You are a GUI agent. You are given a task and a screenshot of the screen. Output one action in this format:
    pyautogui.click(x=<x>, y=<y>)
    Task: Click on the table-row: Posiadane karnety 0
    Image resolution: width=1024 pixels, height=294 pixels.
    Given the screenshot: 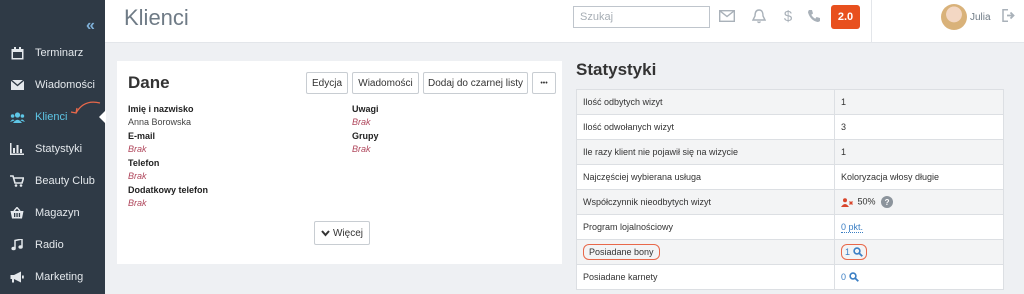 What is the action you would take?
    pyautogui.click(x=790, y=277)
    